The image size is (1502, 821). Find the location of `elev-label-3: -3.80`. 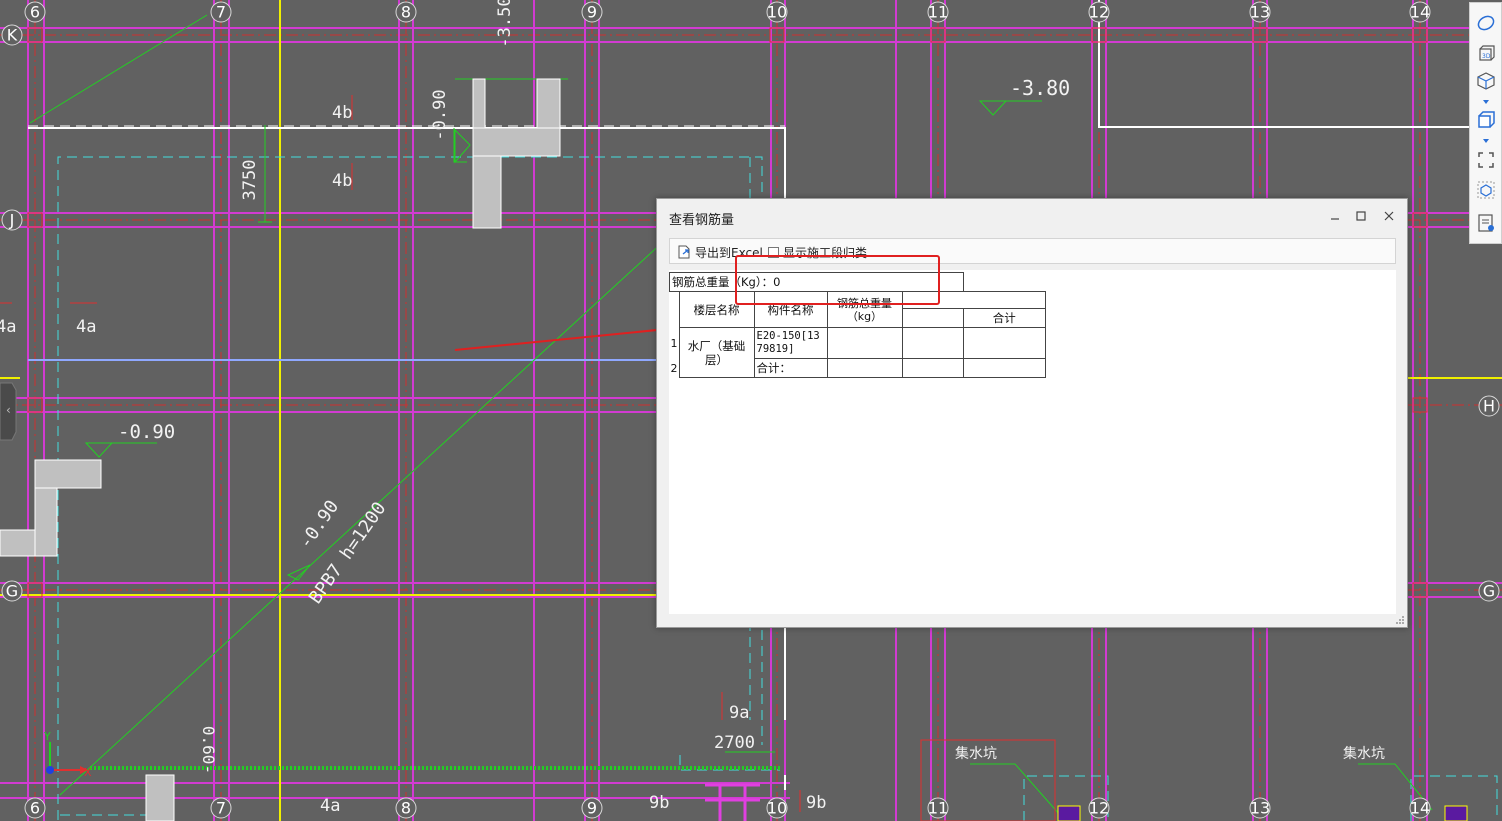

elev-label-3: -3.80 is located at coordinates (1040, 88).